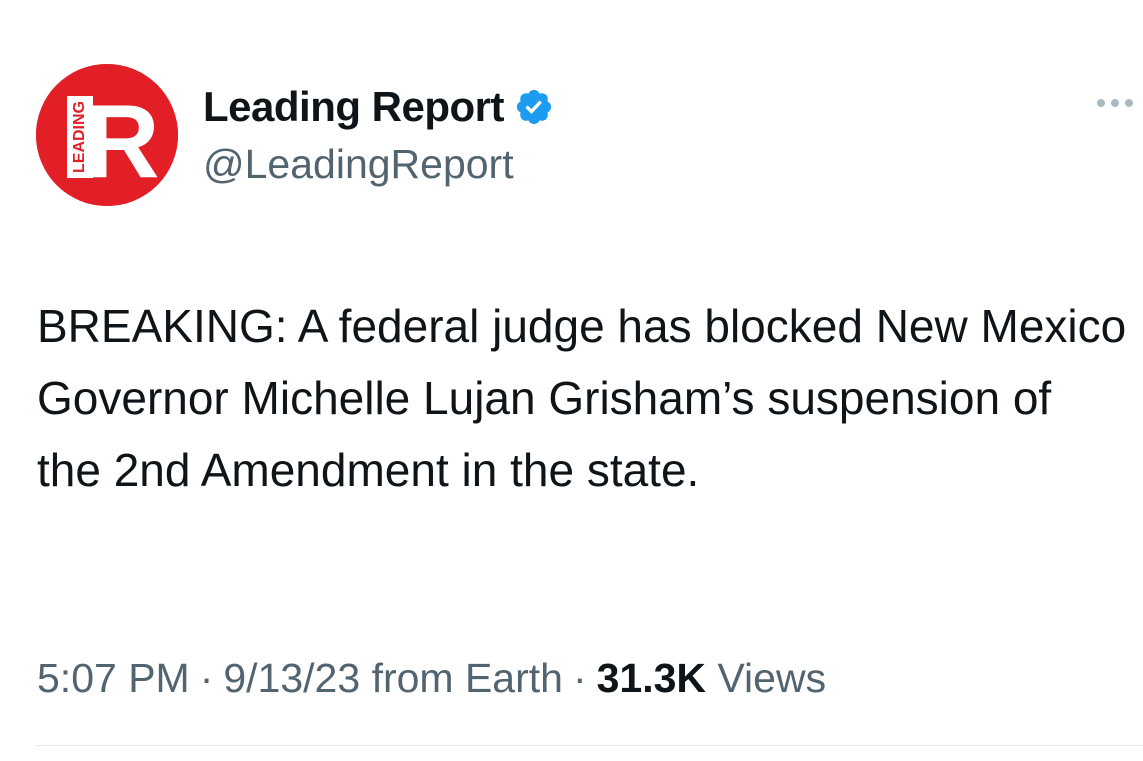 This screenshot has width=1143, height=761. What do you see at coordinates (113, 678) in the screenshot?
I see `tweet-time: 5:07 PM` at bounding box center [113, 678].